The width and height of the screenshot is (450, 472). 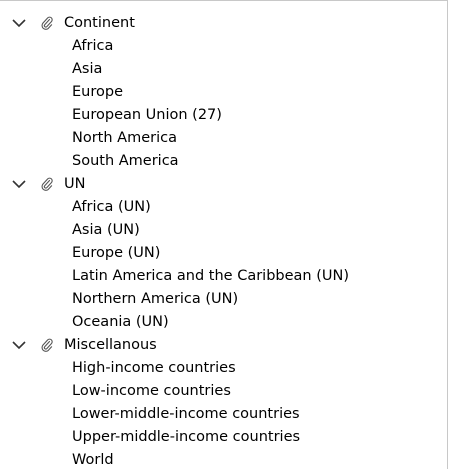 I want to click on group-label: UN, so click(x=75, y=184).